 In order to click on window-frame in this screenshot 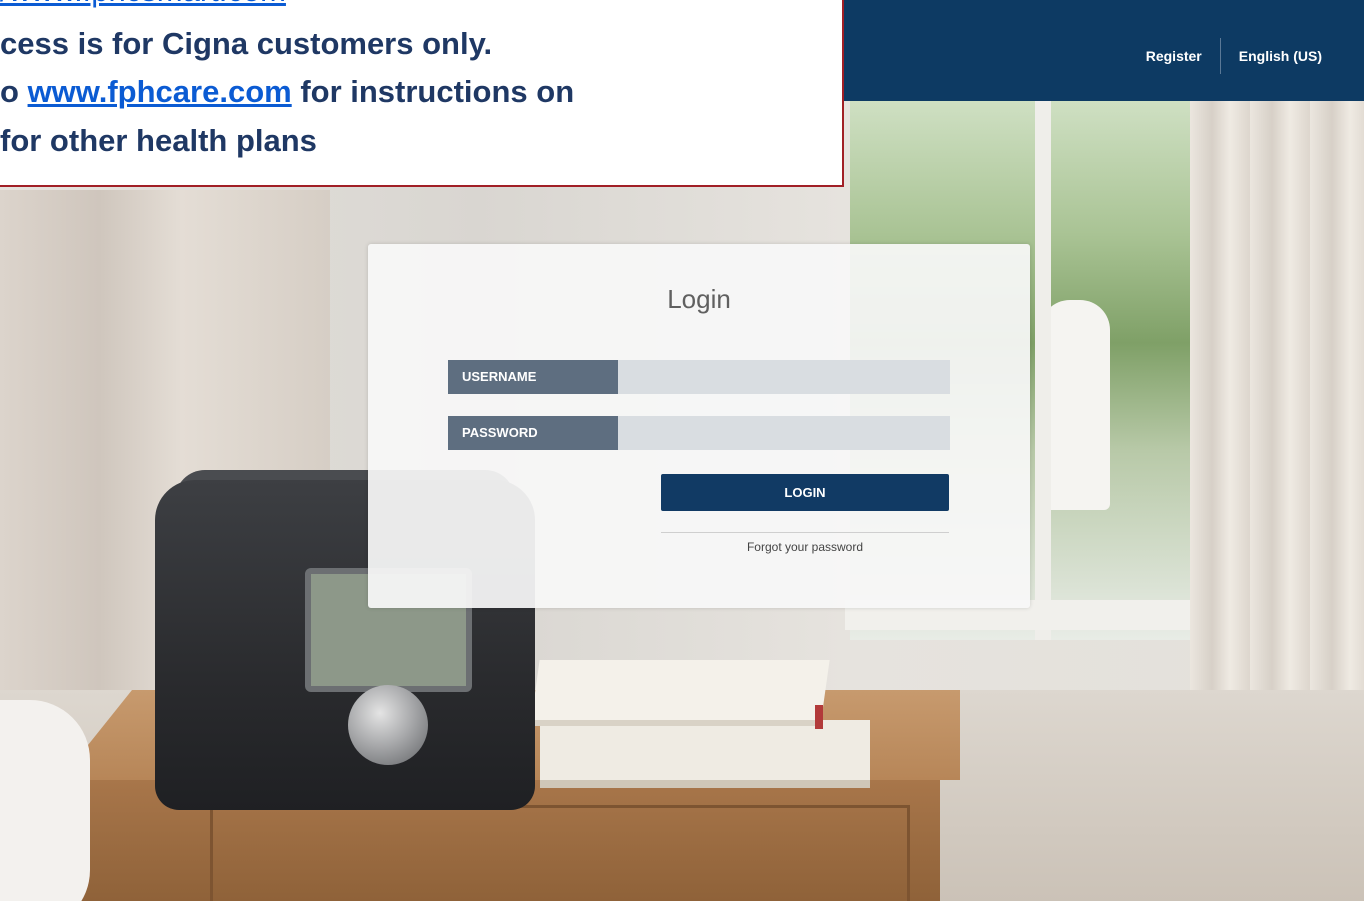, I will do `click(1043, 370)`.